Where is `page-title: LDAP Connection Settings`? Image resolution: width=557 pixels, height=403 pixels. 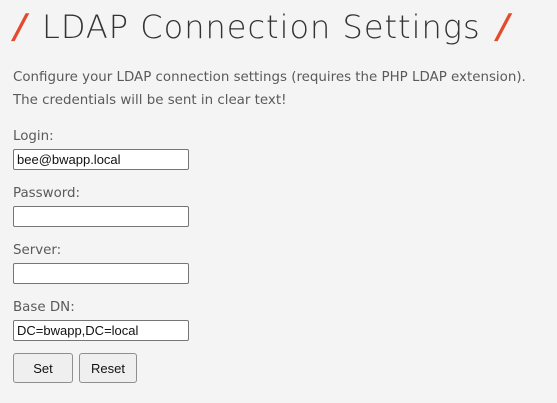
page-title: LDAP Connection Settings is located at coordinates (261, 27).